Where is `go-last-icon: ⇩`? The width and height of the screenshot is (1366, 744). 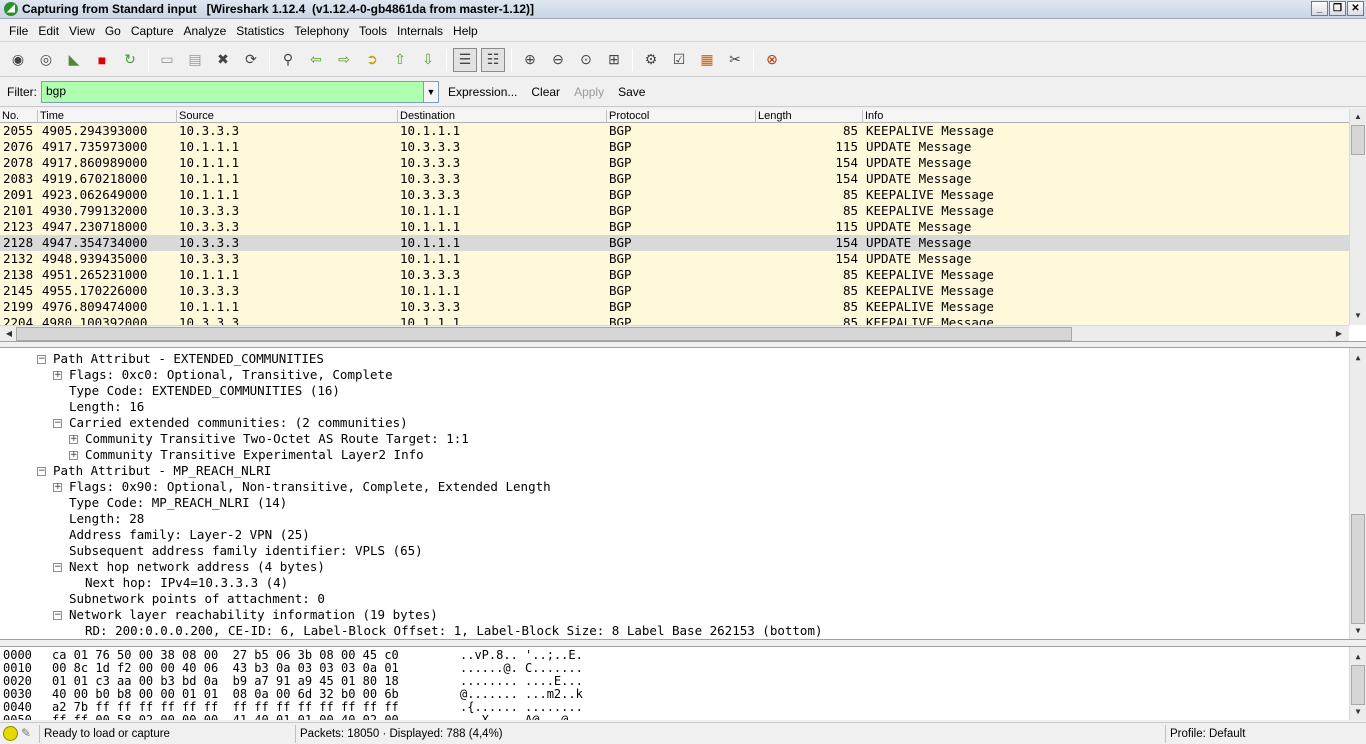
go-last-icon: ⇩ is located at coordinates (428, 60).